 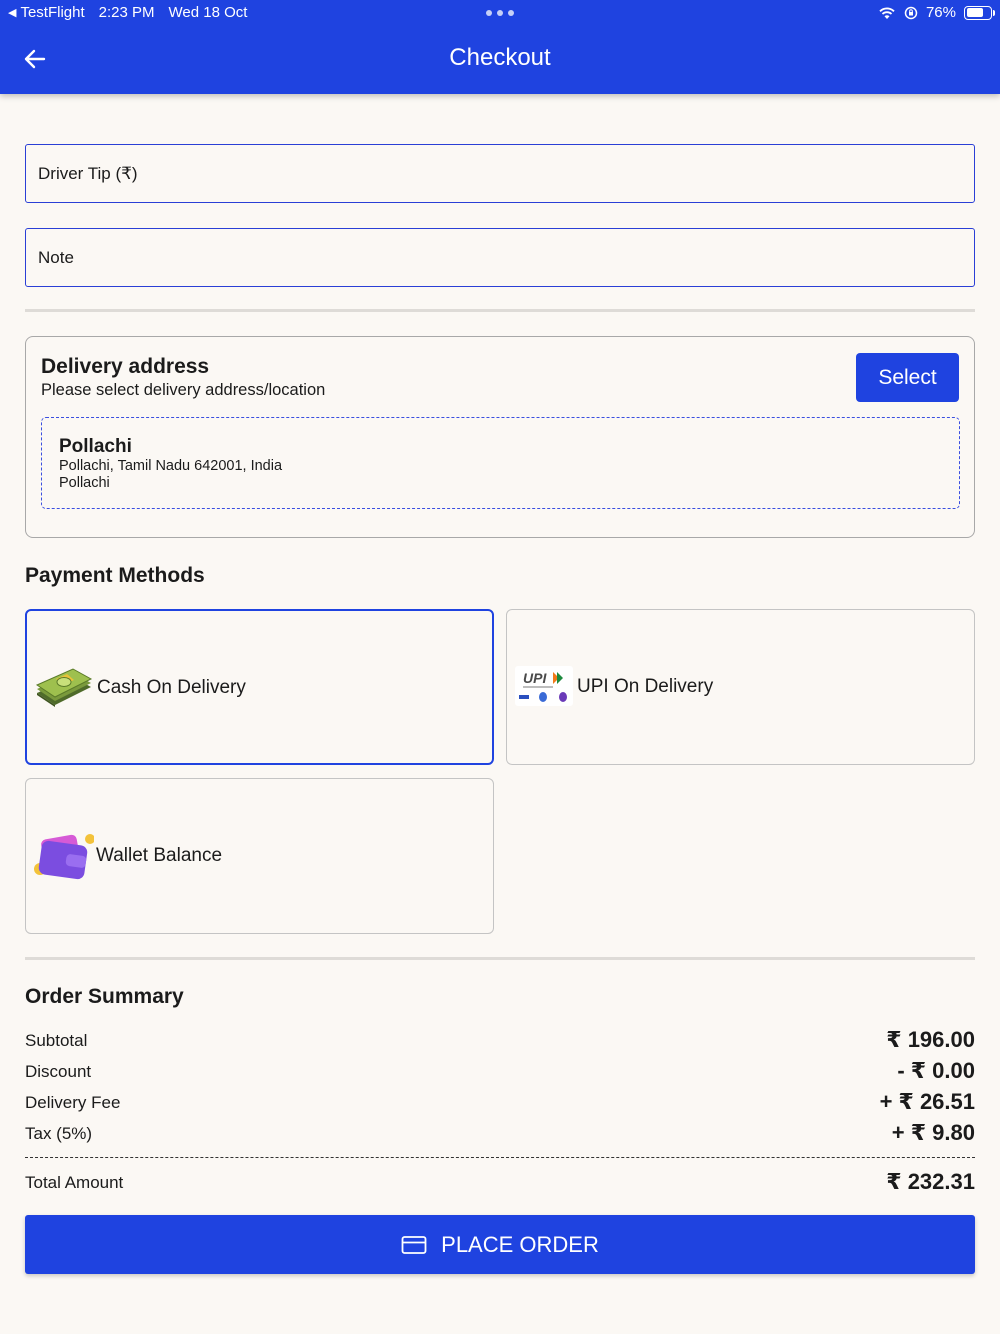 What do you see at coordinates (500, 1071) in the screenshot?
I see `summary-row-discount: Discount - ₹ 0.00` at bounding box center [500, 1071].